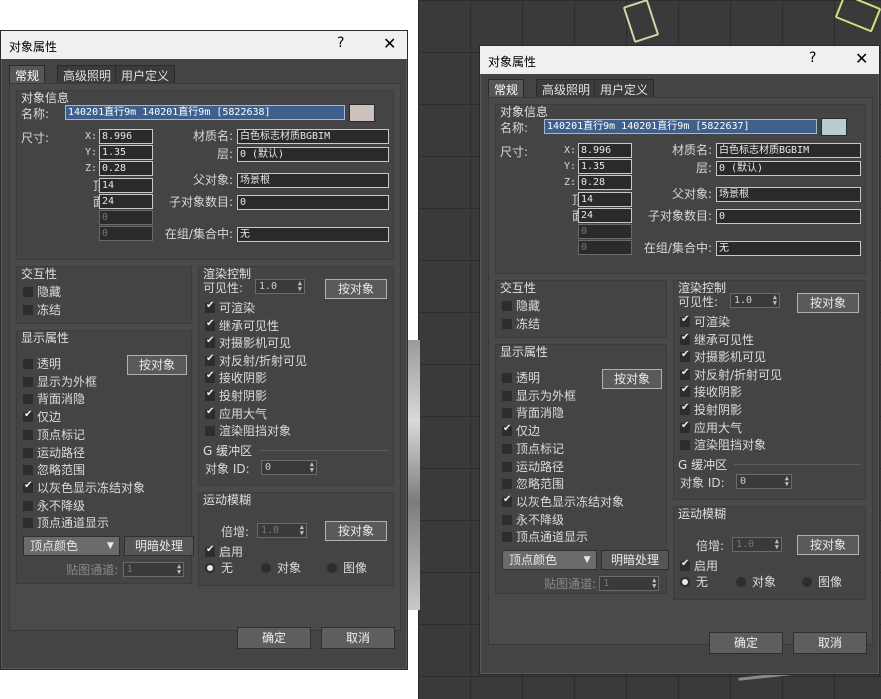 This screenshot has height=699, width=881. Describe the element at coordinates (533, 560) in the screenshot. I see `vertex-color-value: 顶点颜色` at that location.